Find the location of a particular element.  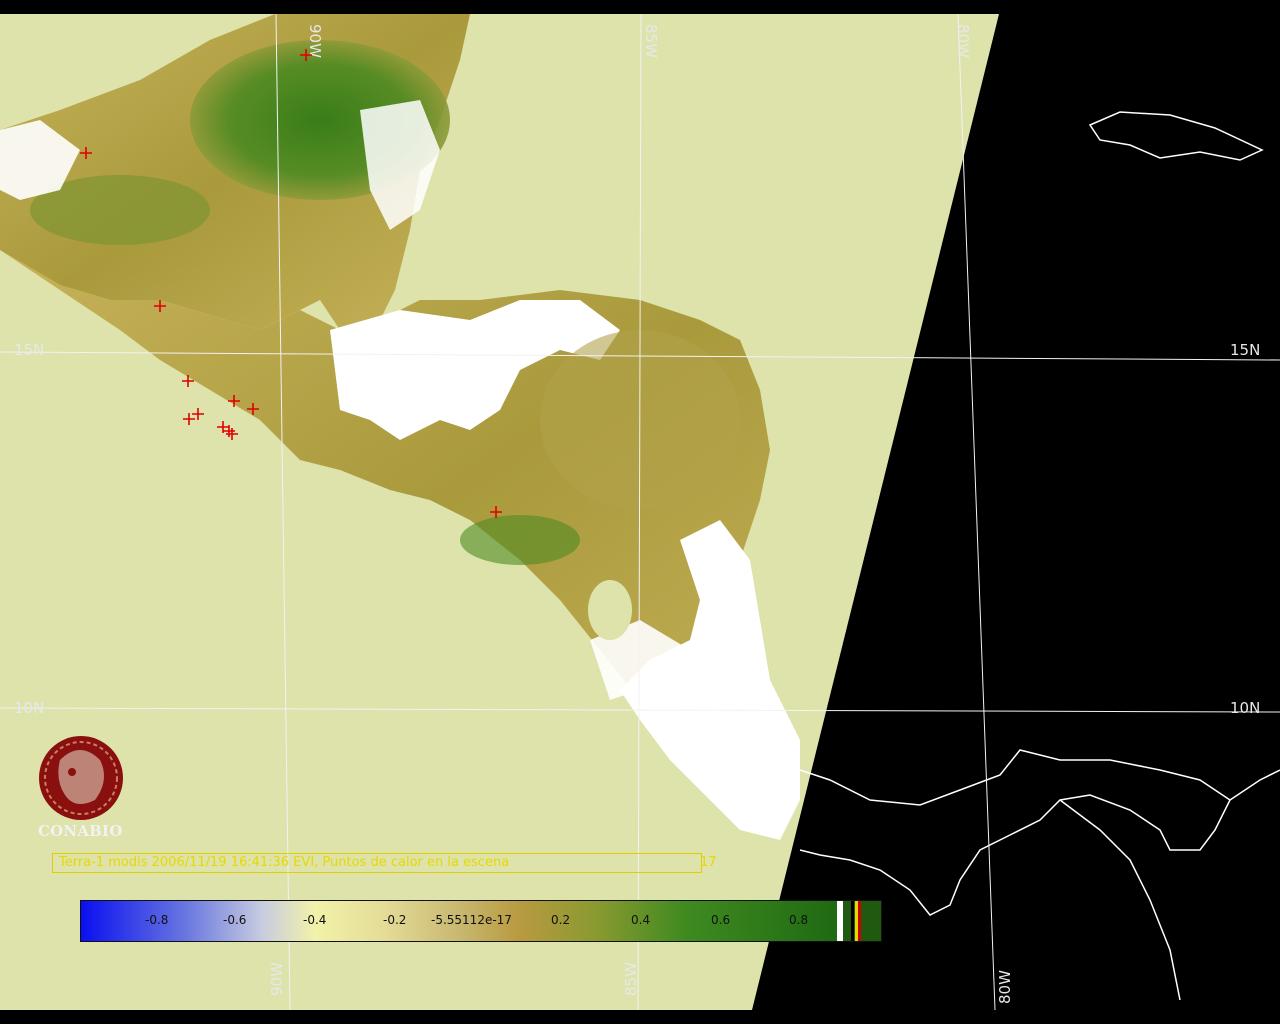

label-90w-top: 90W is located at coordinates (315, 41).